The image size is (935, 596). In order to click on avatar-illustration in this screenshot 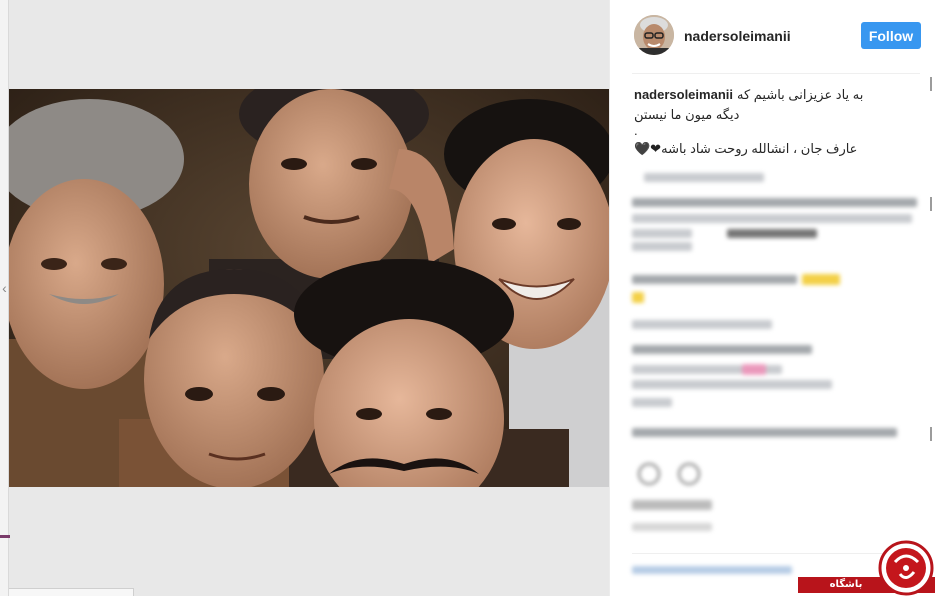, I will do `click(654, 35)`.